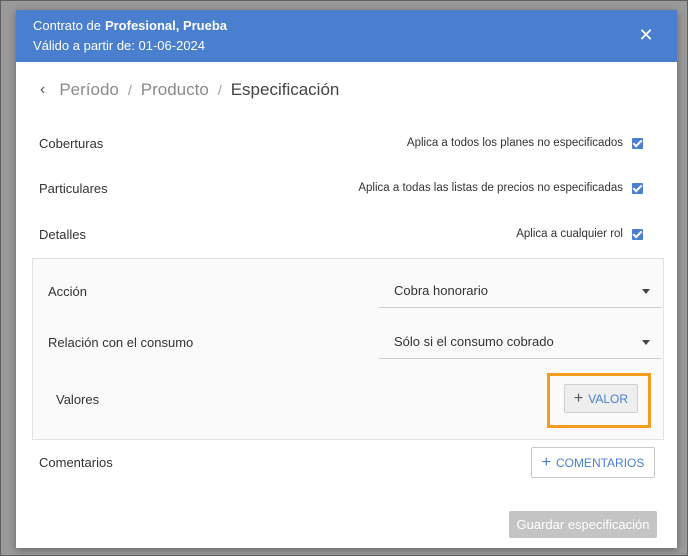  I want to click on contract-name: Profesional, Prueba, so click(166, 25).